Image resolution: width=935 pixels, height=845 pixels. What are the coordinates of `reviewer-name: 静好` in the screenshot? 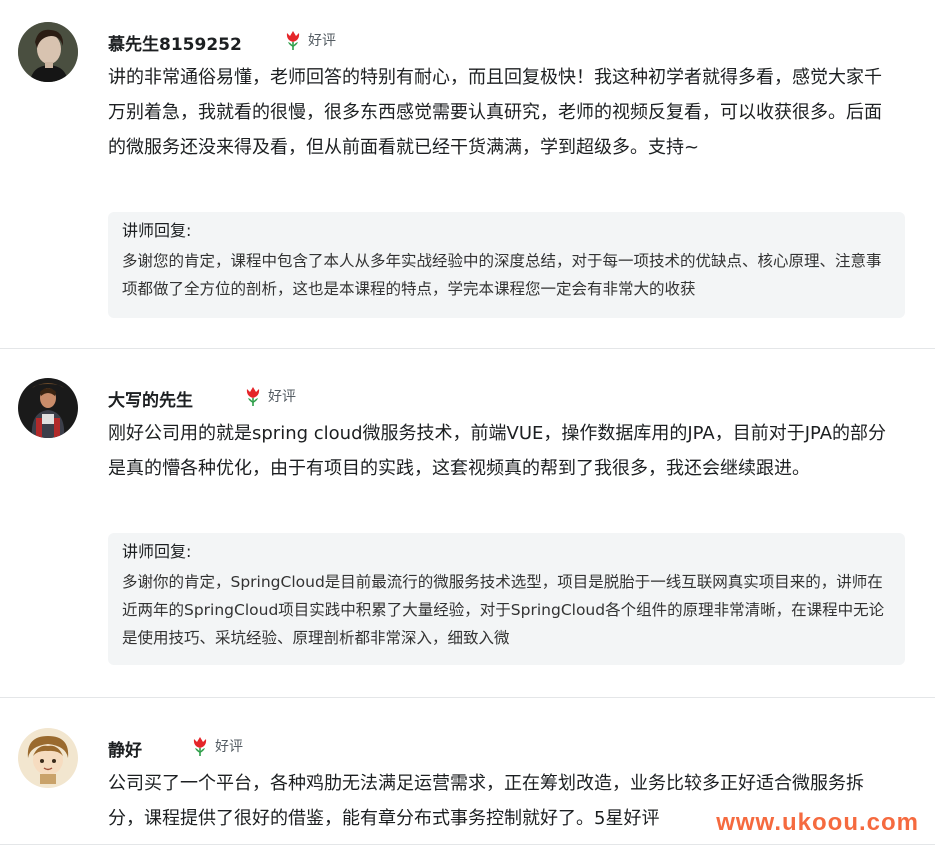 It's located at (125, 748).